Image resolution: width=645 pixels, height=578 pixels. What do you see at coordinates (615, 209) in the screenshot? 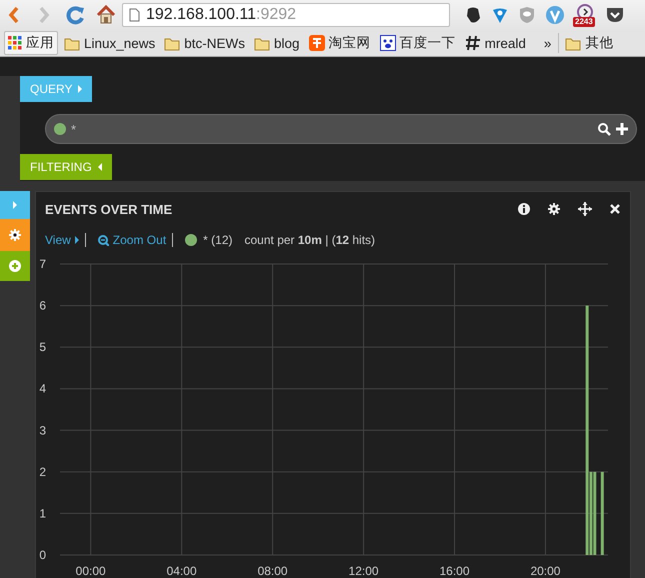
I see `close-icon` at bounding box center [615, 209].